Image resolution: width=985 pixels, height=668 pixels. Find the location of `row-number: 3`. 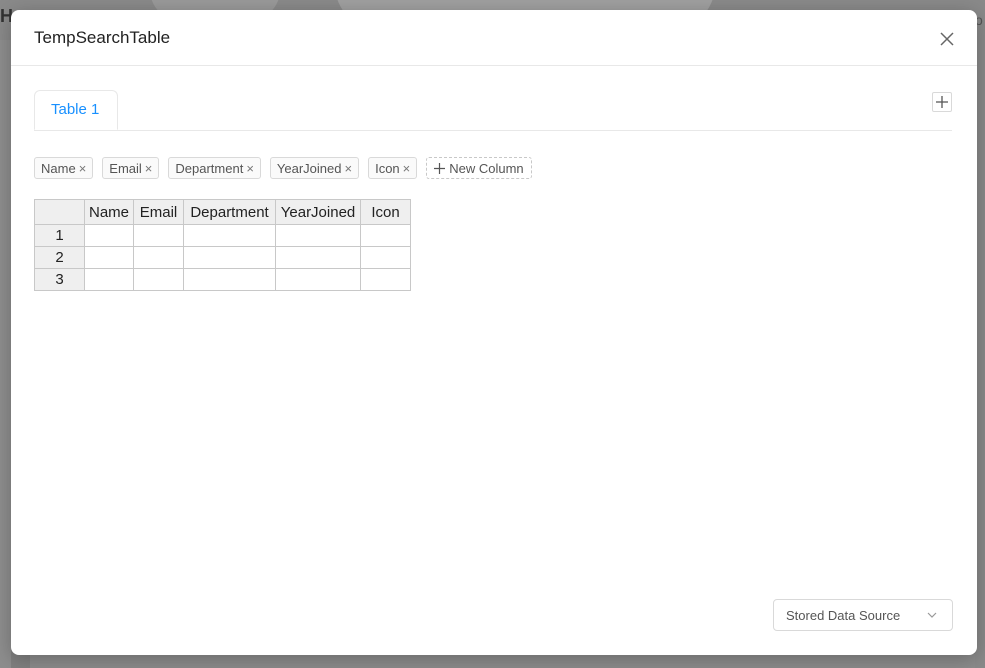

row-number: 3 is located at coordinates (59, 279).